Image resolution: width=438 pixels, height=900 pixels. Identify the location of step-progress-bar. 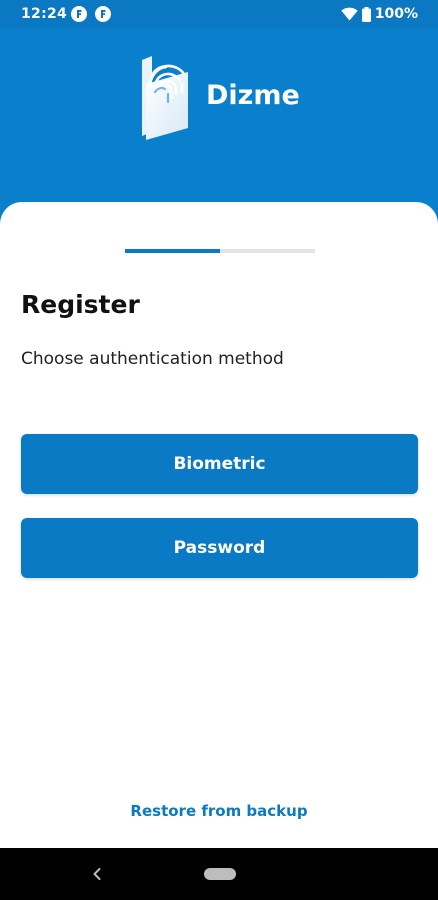
(220, 251).